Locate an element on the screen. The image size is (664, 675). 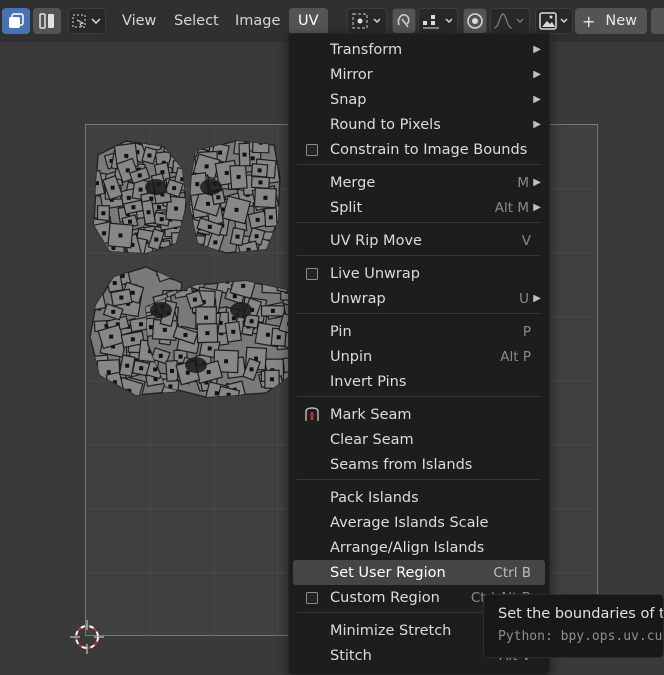
menu-item-shortcut: U is located at coordinates (524, 298).